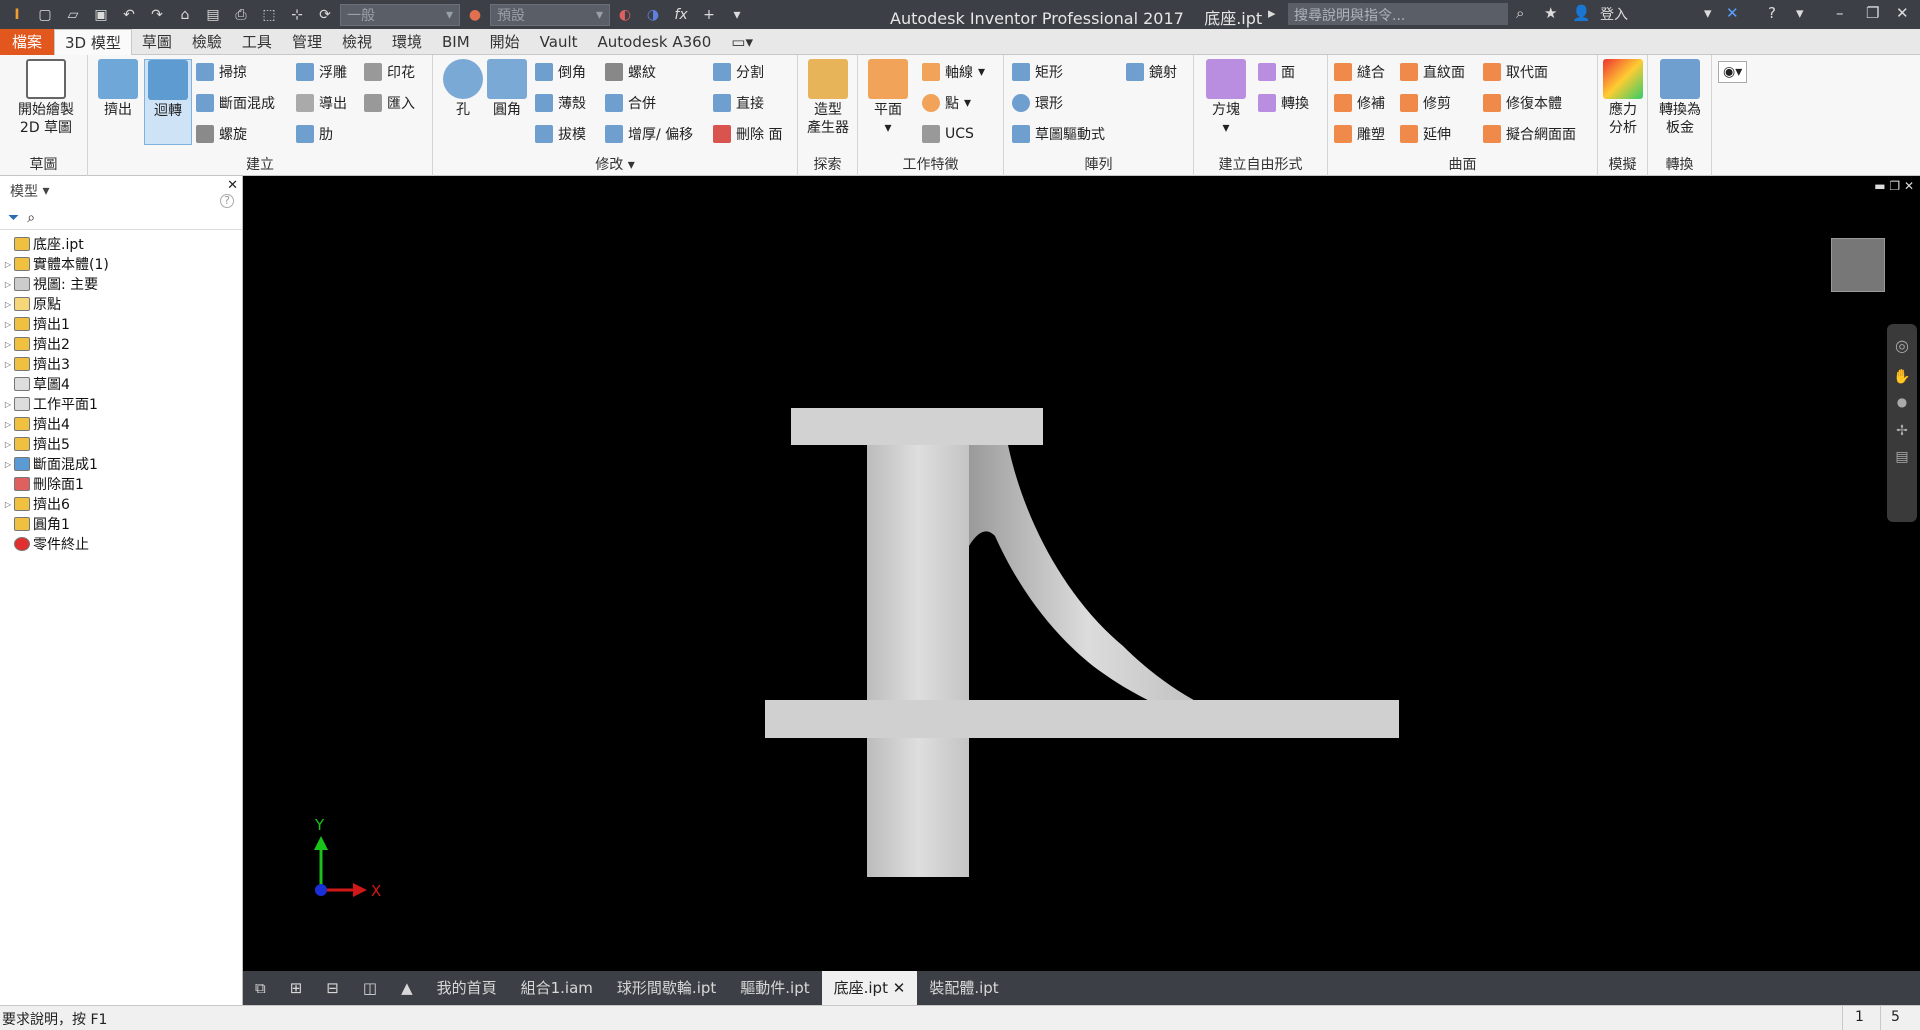 Image resolution: width=1920 pixels, height=1030 pixels. I want to click on tab-list-icon: ▲, so click(407, 988).